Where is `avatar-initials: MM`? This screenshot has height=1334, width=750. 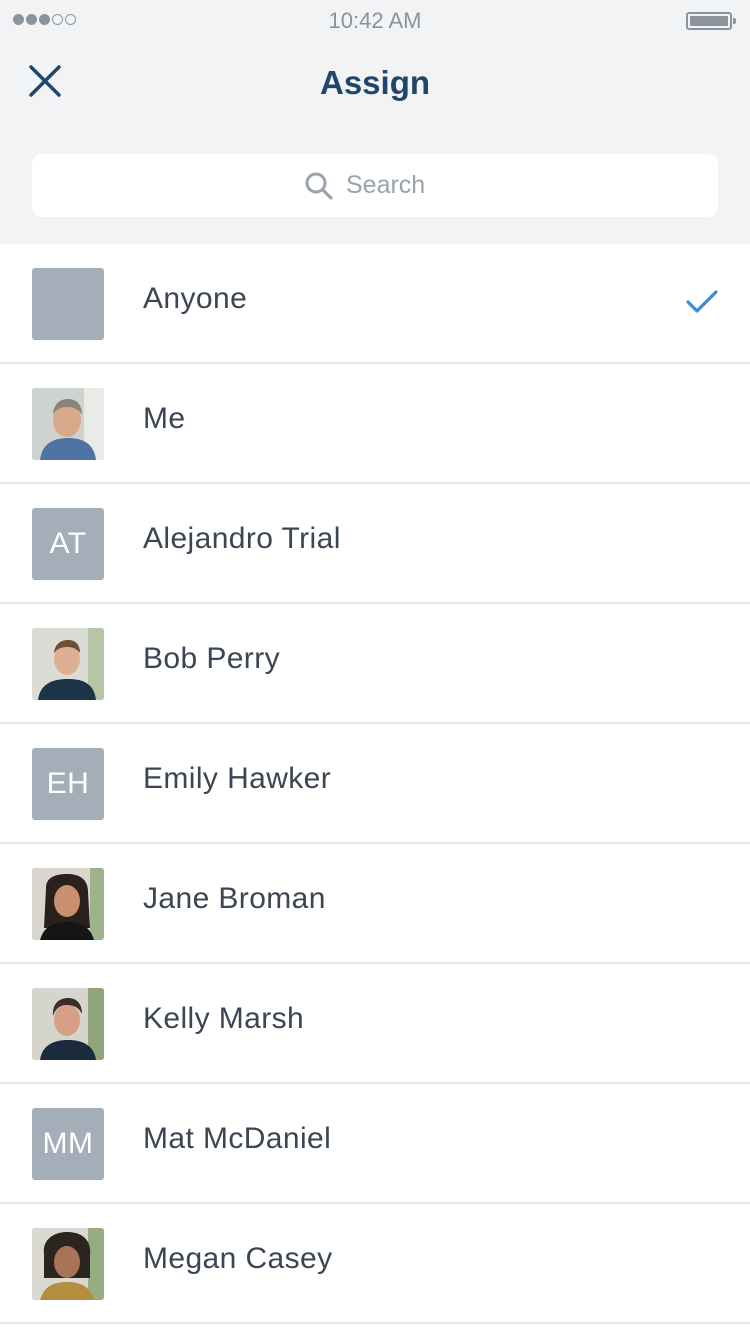
avatar-initials: MM is located at coordinates (68, 1143).